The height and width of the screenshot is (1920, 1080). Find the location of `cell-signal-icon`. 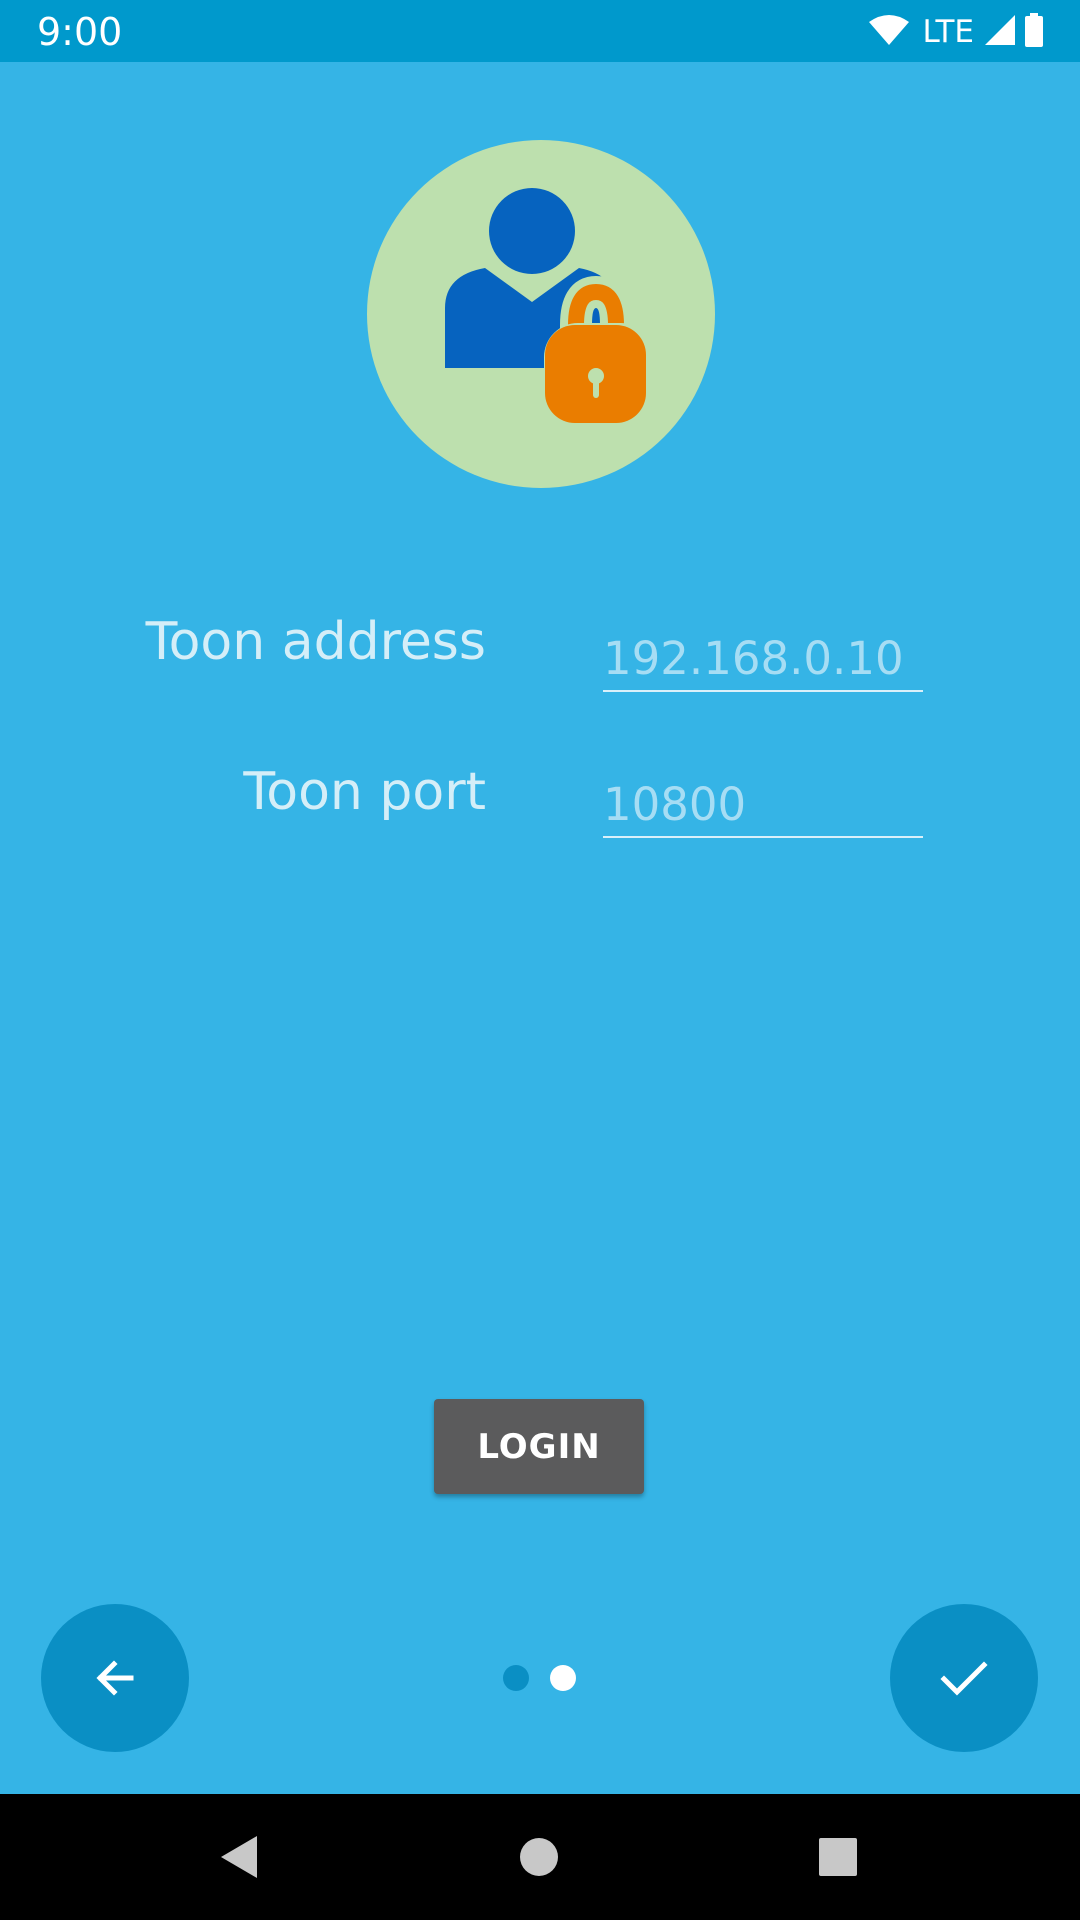

cell-signal-icon is located at coordinates (1000, 32).